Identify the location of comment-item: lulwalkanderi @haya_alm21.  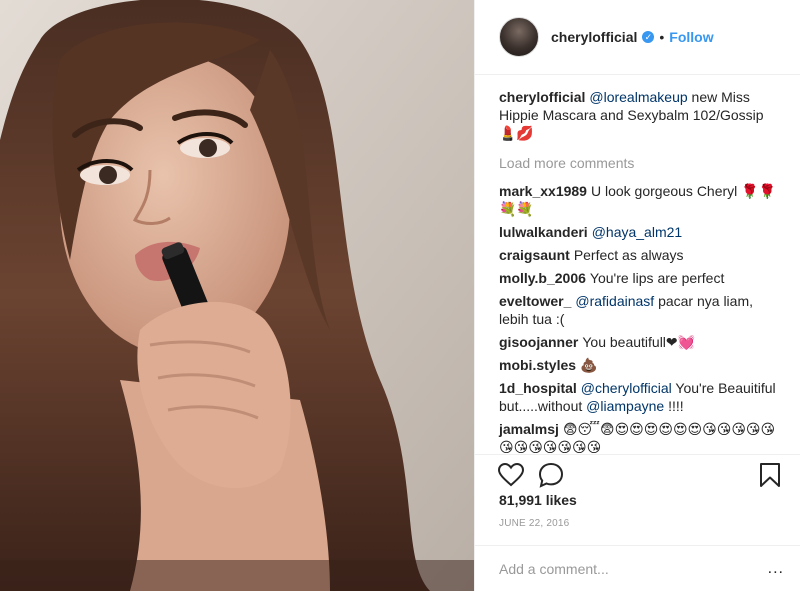
(641, 232).